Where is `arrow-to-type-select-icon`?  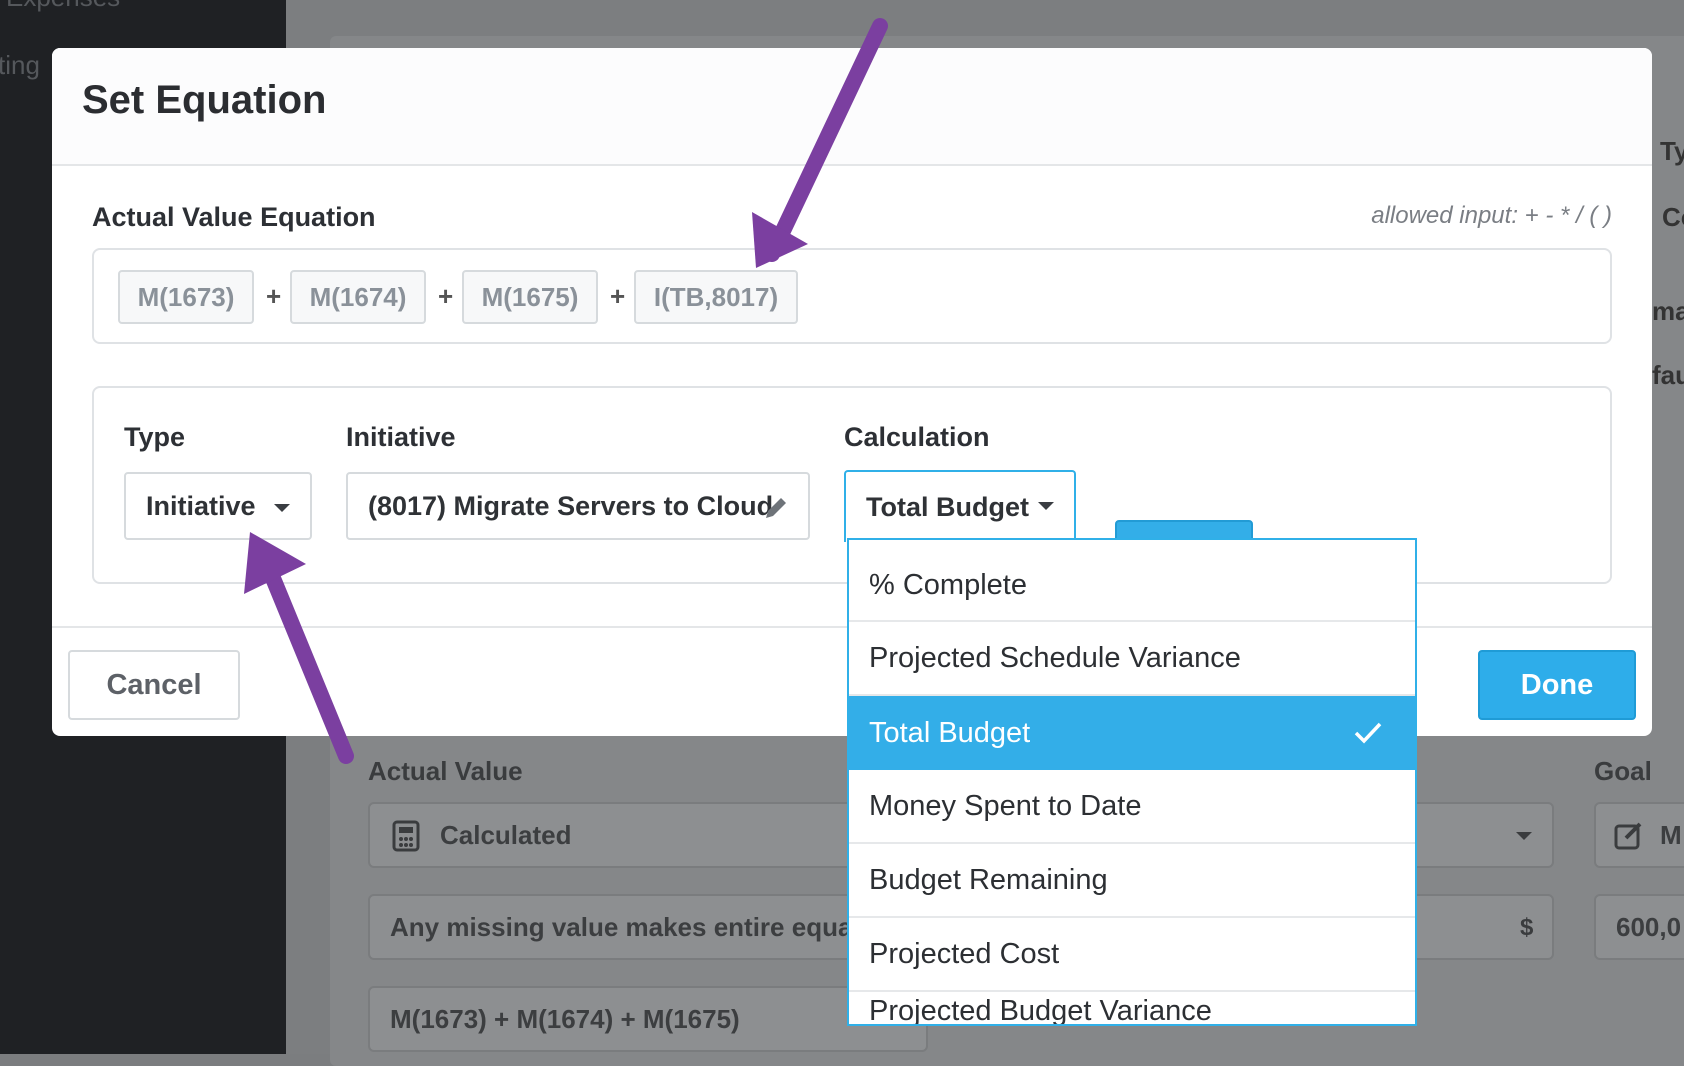 arrow-to-type-select-icon is located at coordinates (299, 648).